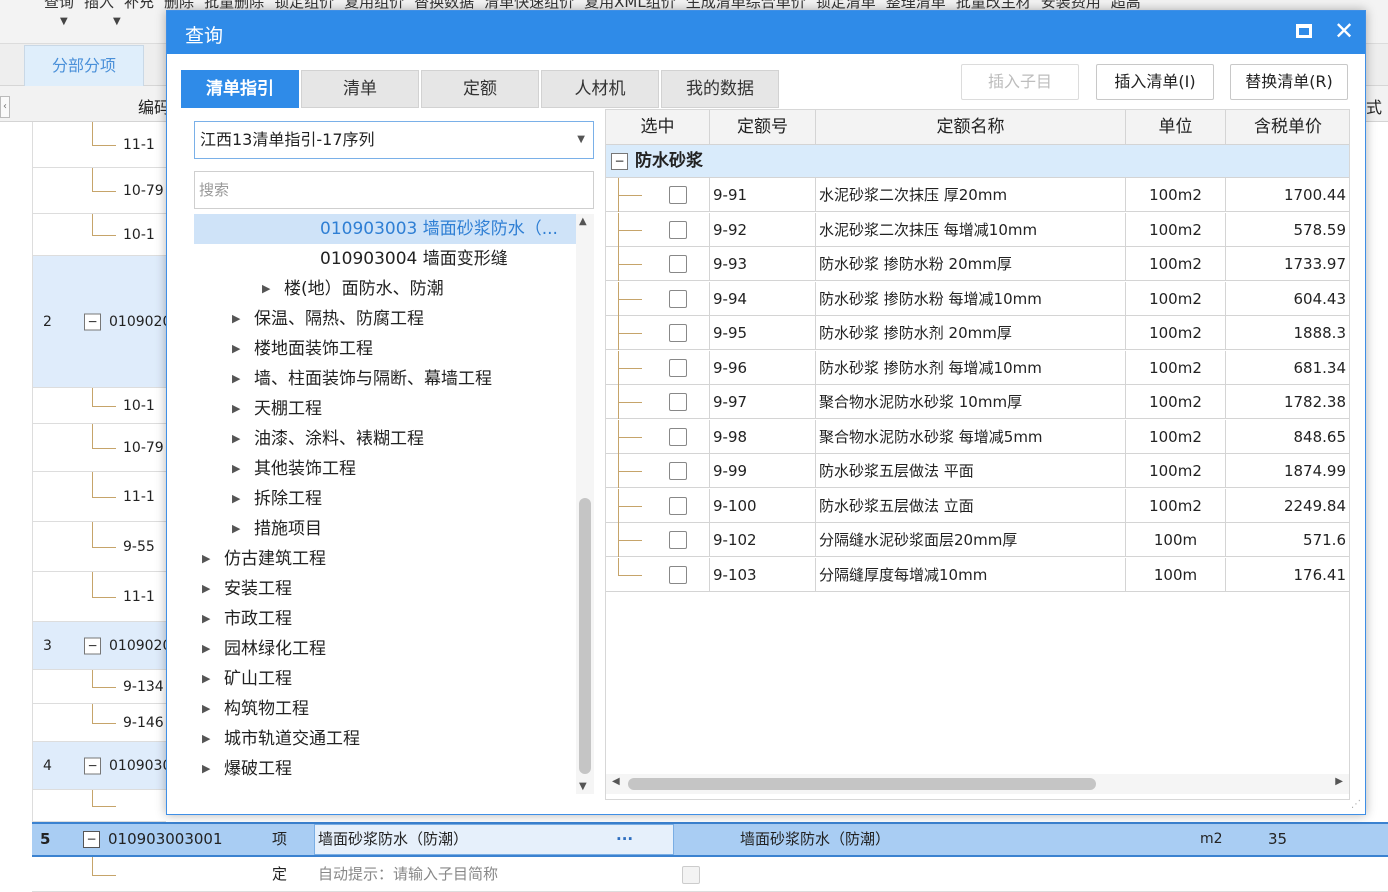 This screenshot has width=1388, height=892. Describe the element at coordinates (386, 289) in the screenshot. I see `tree-item: ▶ 楼(地）面防水、防潮` at that location.